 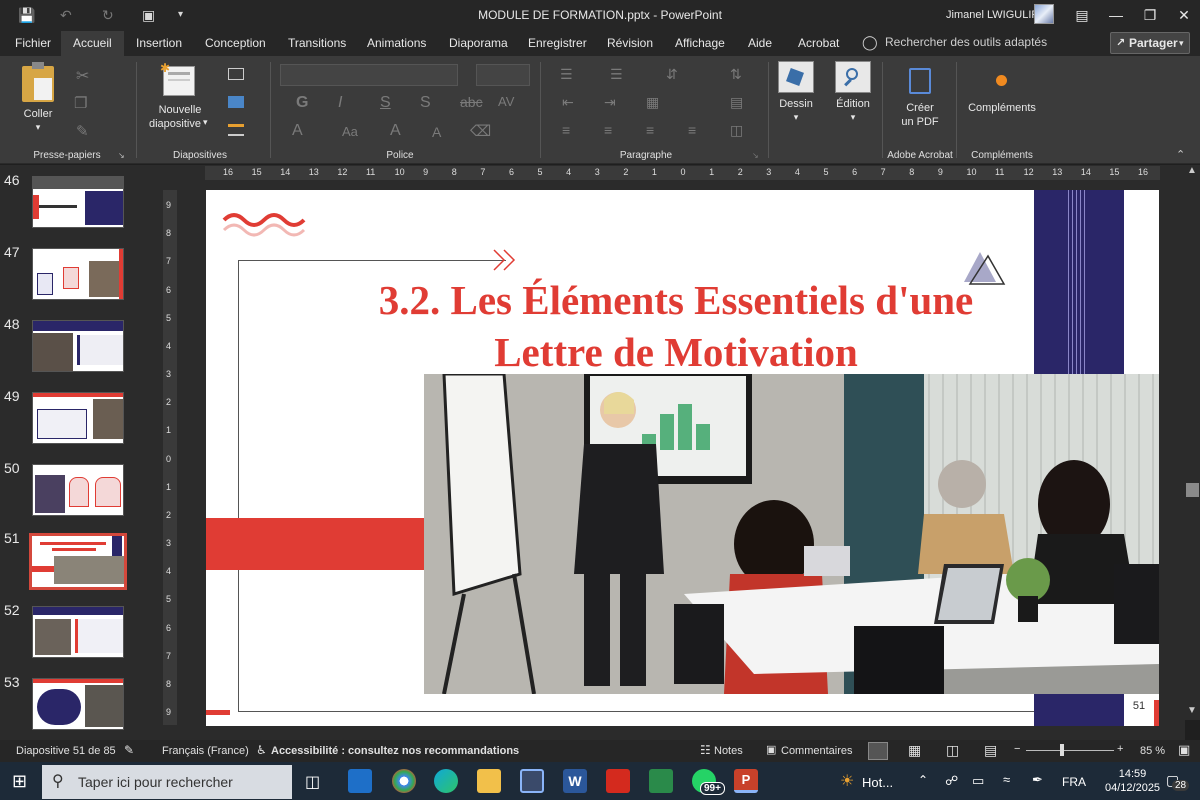 What do you see at coordinates (1150, 15) in the screenshot?
I see `restore-button: ❐` at bounding box center [1150, 15].